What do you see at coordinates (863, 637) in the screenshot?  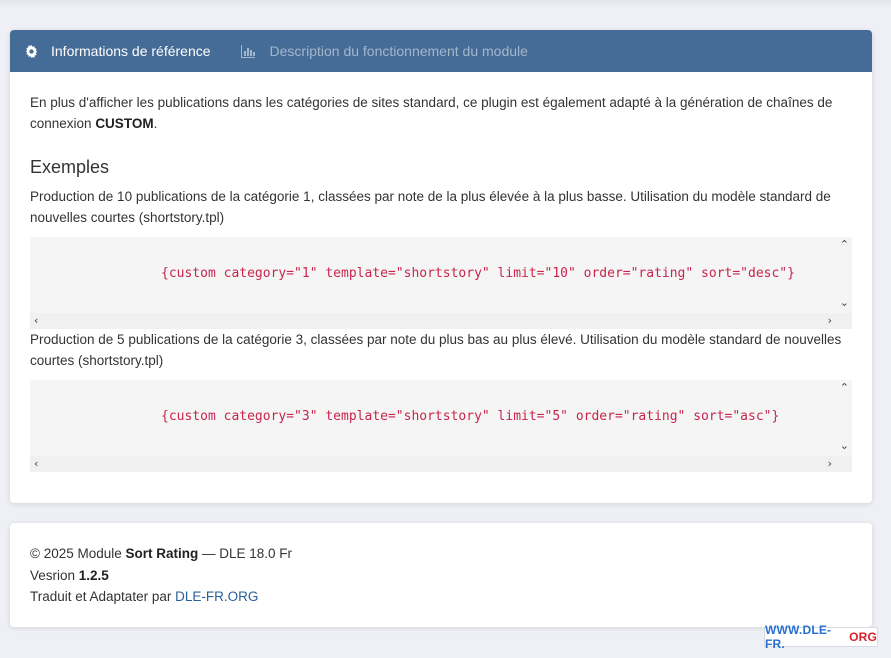 I see `watermark-part2: ORG` at bounding box center [863, 637].